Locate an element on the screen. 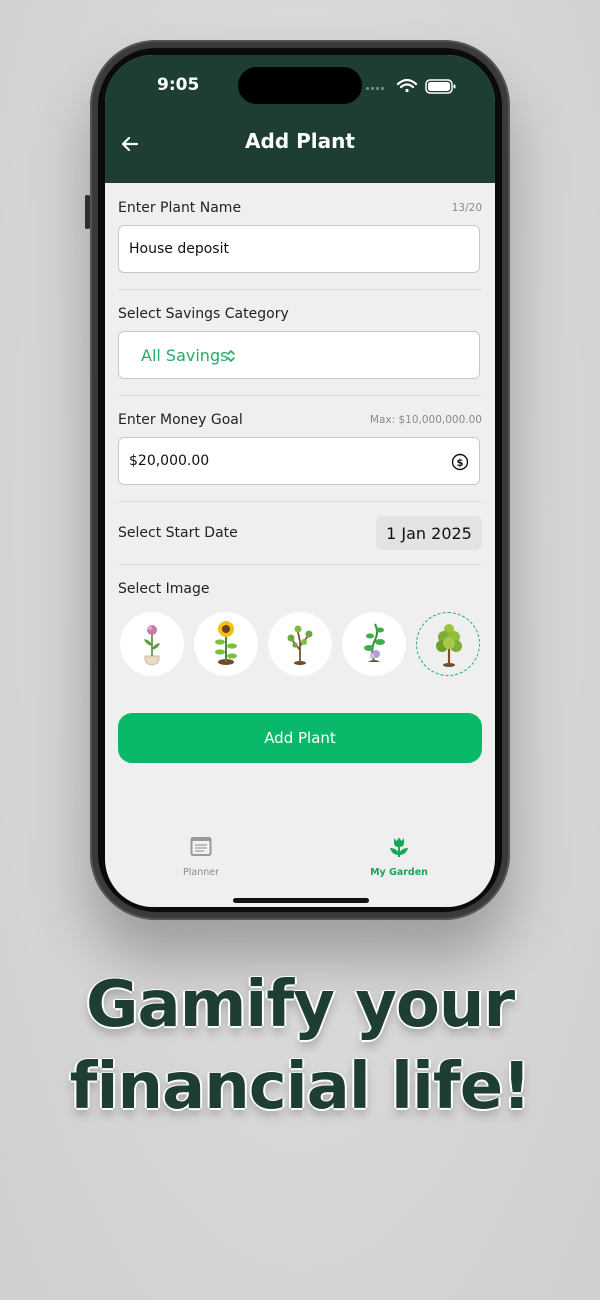 The image size is (600, 1300). status-time: 9:05 is located at coordinates (178, 85).